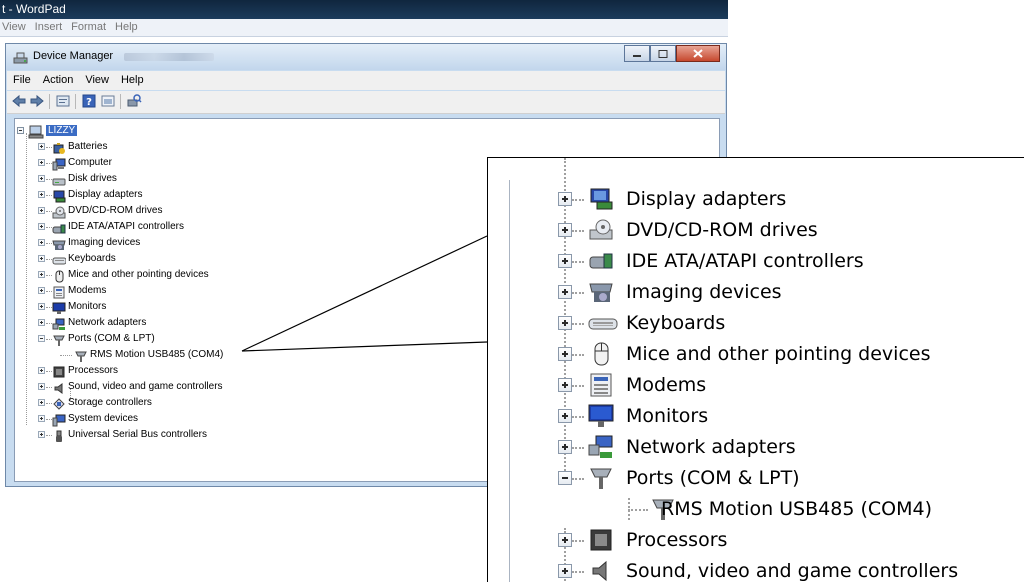 The height and width of the screenshot is (582, 1024). I want to click on zoom-item-display-adapters: Display adapters, so click(788, 199).